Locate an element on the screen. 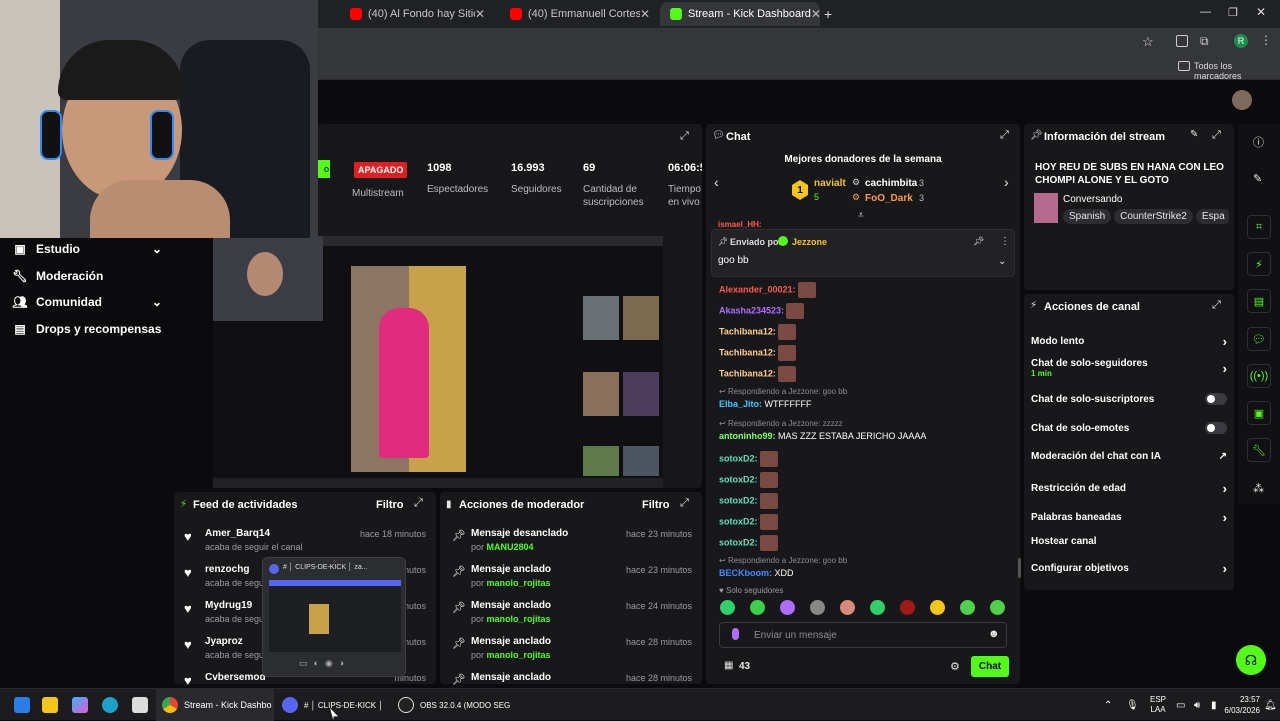  chat-username: BECKboom: is located at coordinates (745, 573).